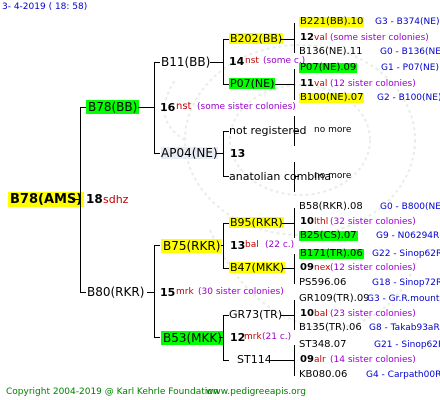 This screenshot has height=400, width=440. Describe the element at coordinates (373, 360) in the screenshot. I see `gen5-v09b-note: (14 sister colonies)` at that location.